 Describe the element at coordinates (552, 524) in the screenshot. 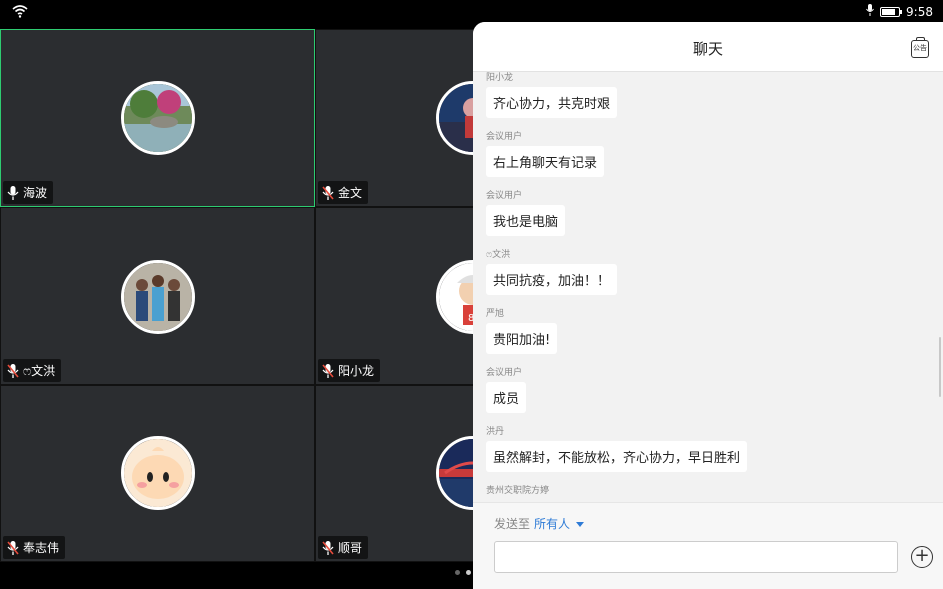

I see `send-to-target: 所有人` at that location.